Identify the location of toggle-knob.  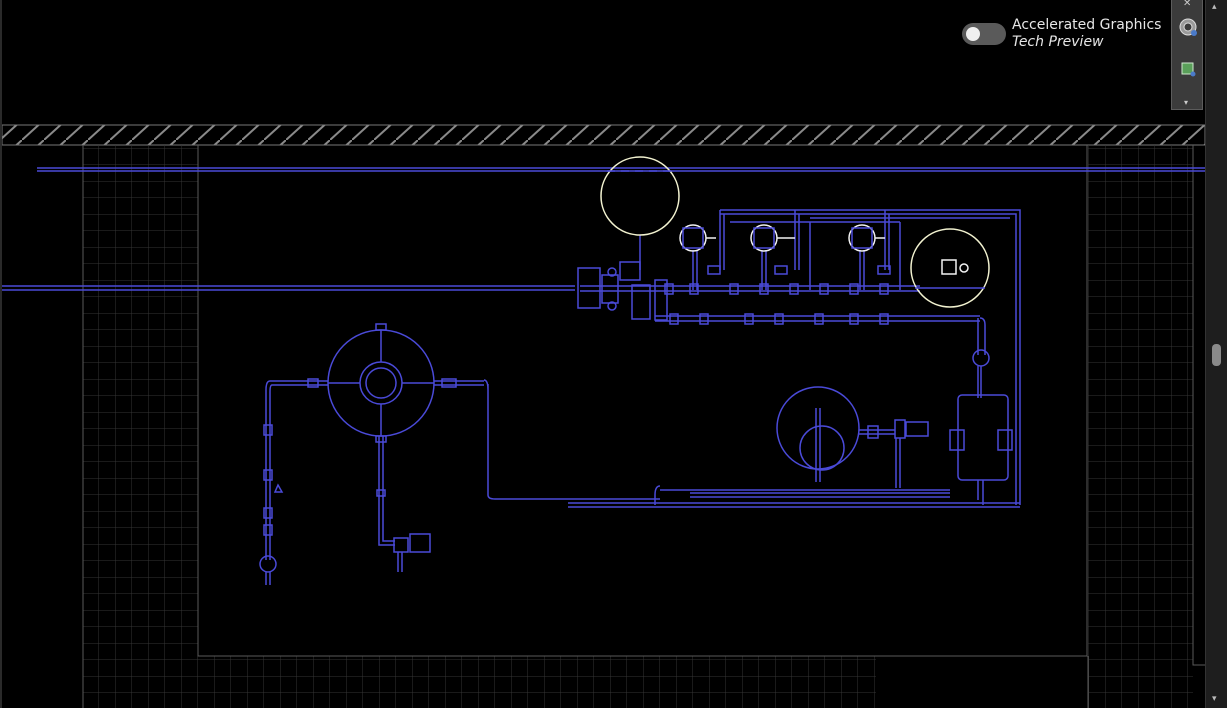
(973, 34).